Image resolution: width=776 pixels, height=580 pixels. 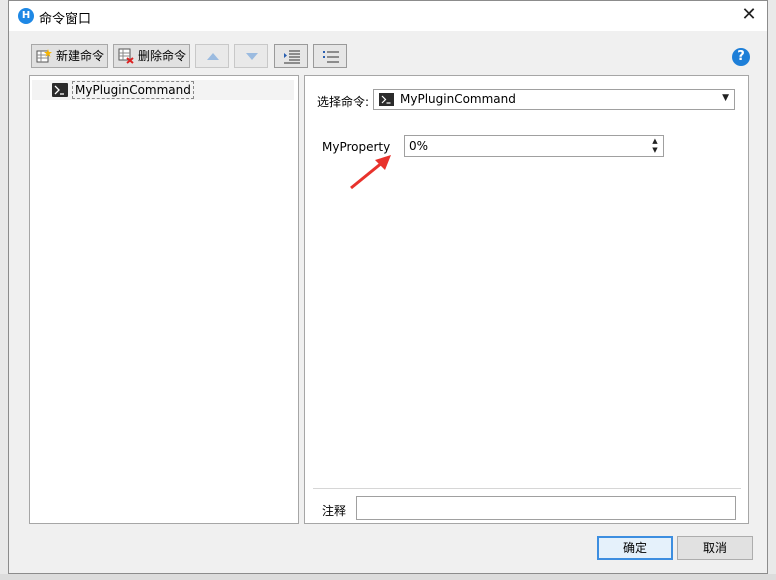 I want to click on new-command-label: 新建命令, so click(x=80, y=56).